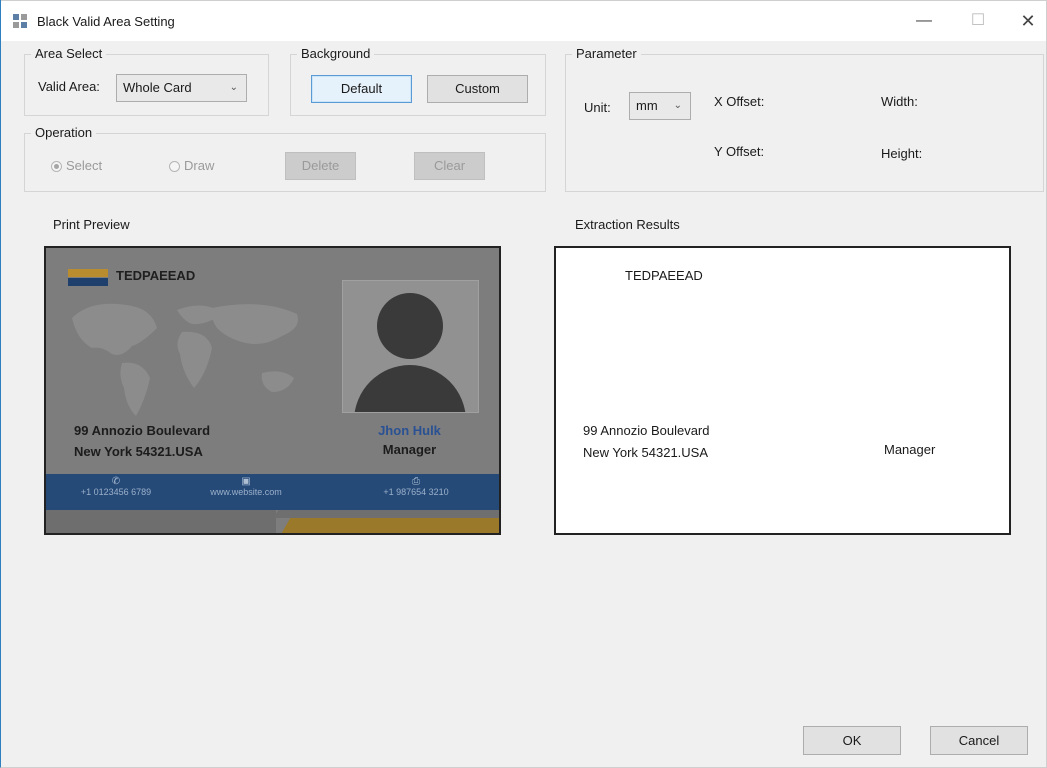 This screenshot has width=1047, height=768. What do you see at coordinates (84, 165) in the screenshot?
I see `select-radio-label: Select` at bounding box center [84, 165].